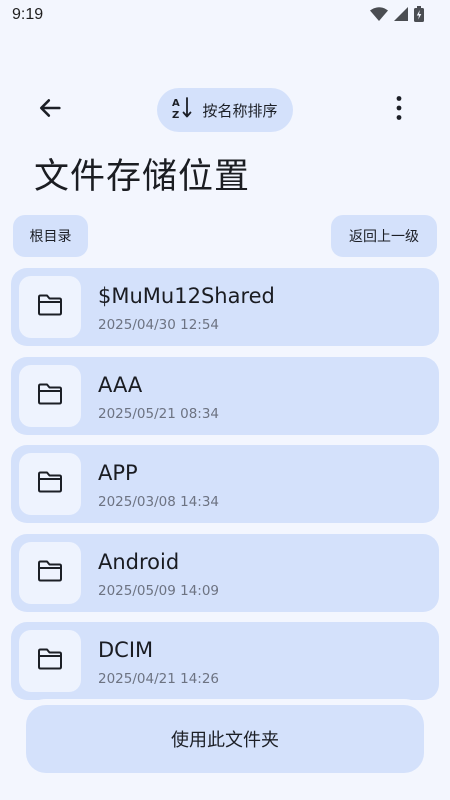 The height and width of the screenshot is (800, 450). What do you see at coordinates (50, 236) in the screenshot?
I see `root-directory-button: 根目录` at bounding box center [50, 236].